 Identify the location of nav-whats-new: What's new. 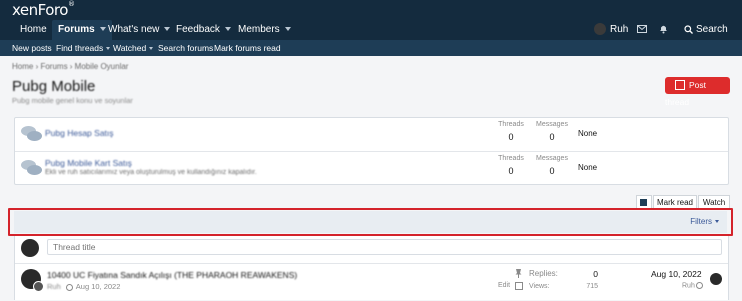
(139, 30).